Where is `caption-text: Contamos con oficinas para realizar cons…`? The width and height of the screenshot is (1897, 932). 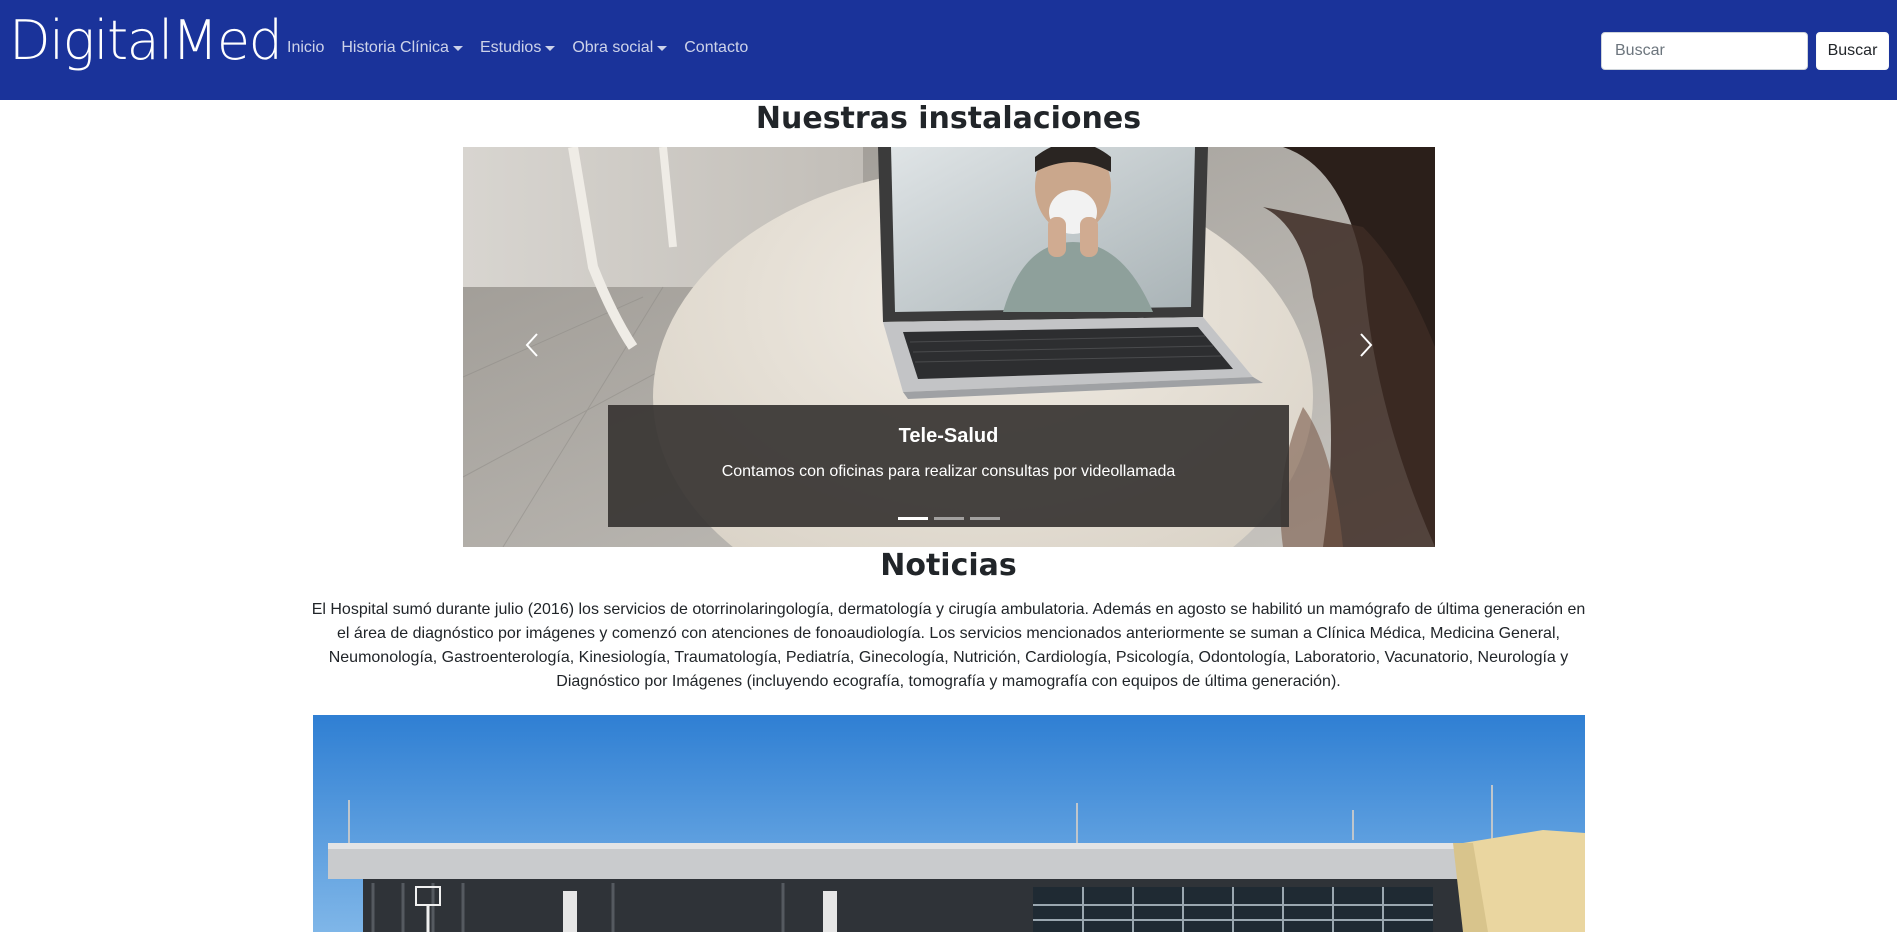
caption-text: Contamos con oficinas para realizar cons… is located at coordinates (948, 471).